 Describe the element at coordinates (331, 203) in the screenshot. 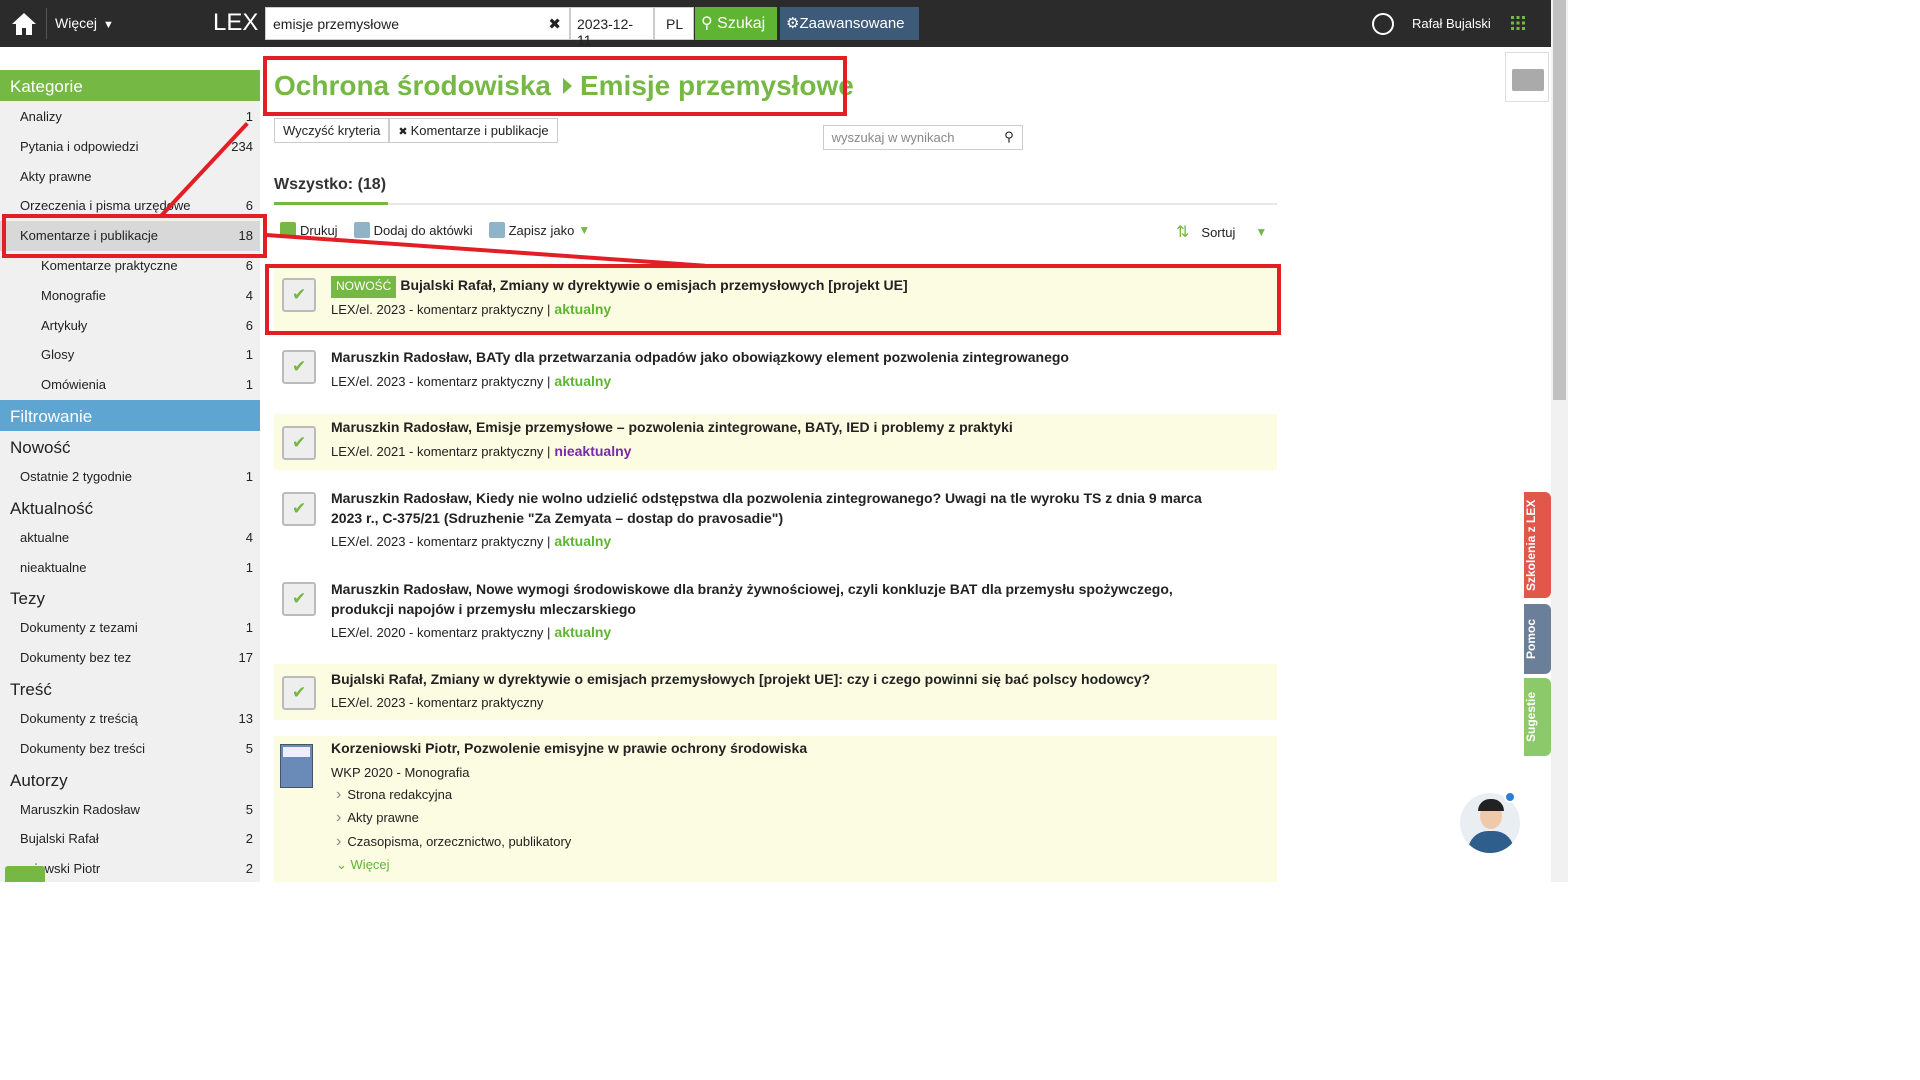

I see `active-tab-underline` at that location.